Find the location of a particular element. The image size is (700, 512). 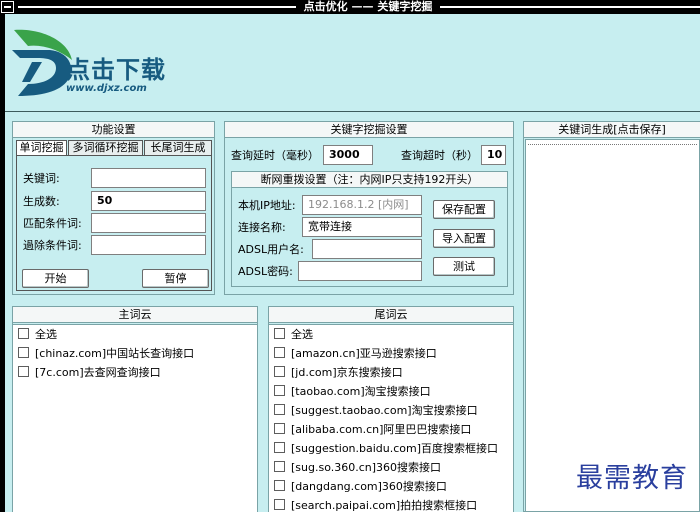

pause-button: 暂停 is located at coordinates (175, 278).